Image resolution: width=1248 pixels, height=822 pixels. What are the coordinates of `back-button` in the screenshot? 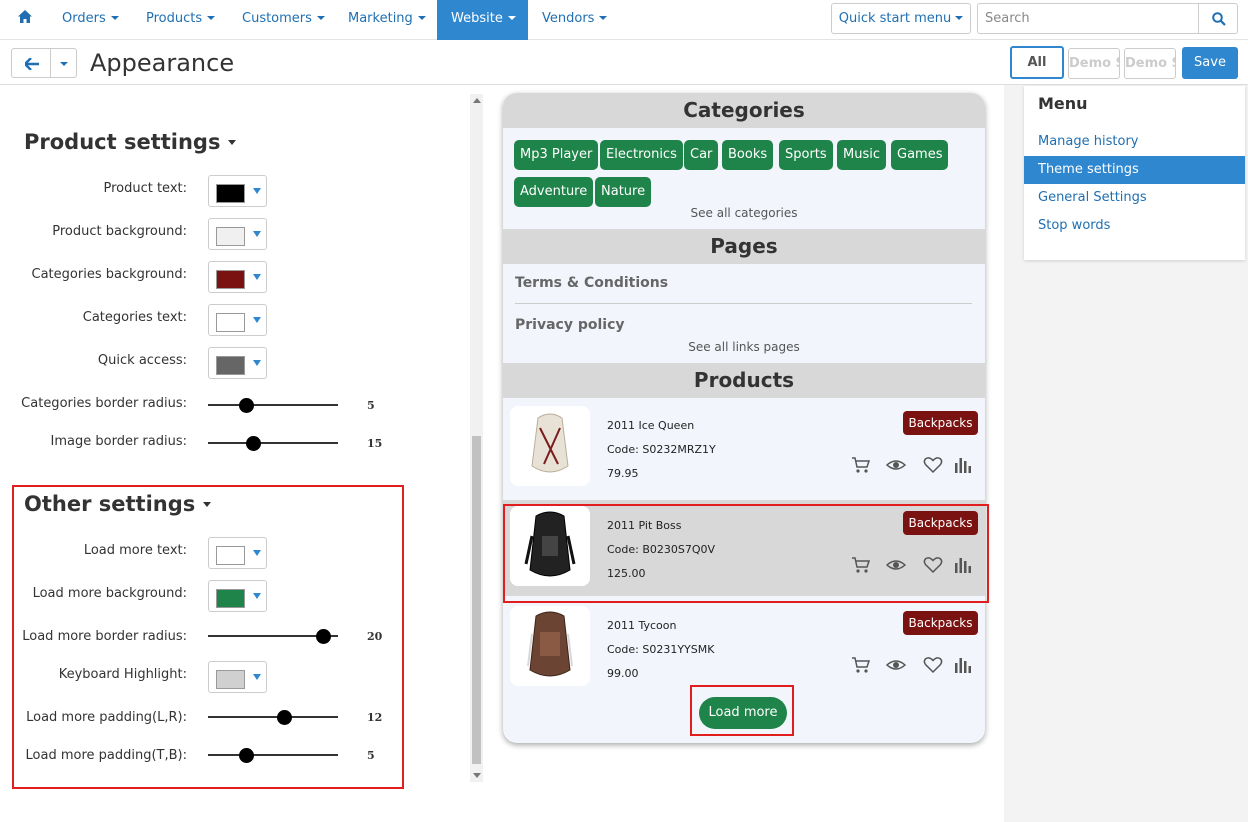 It's located at (31, 63).